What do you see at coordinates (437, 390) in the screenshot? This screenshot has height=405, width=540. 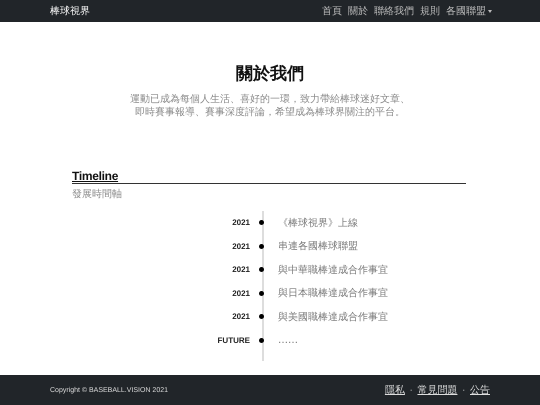 I see `footer-link: 常見問題` at bounding box center [437, 390].